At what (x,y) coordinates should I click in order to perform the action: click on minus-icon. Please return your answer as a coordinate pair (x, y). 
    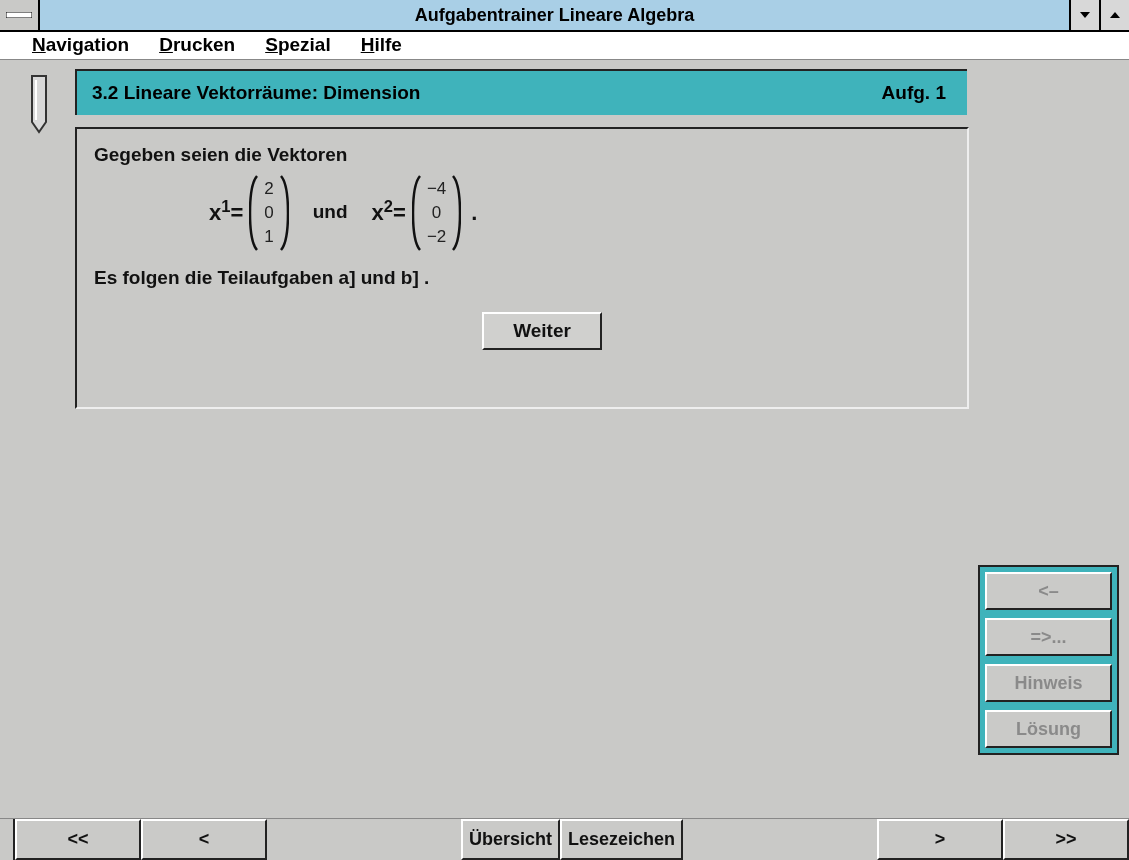
    Looking at the image, I should click on (19, 15).